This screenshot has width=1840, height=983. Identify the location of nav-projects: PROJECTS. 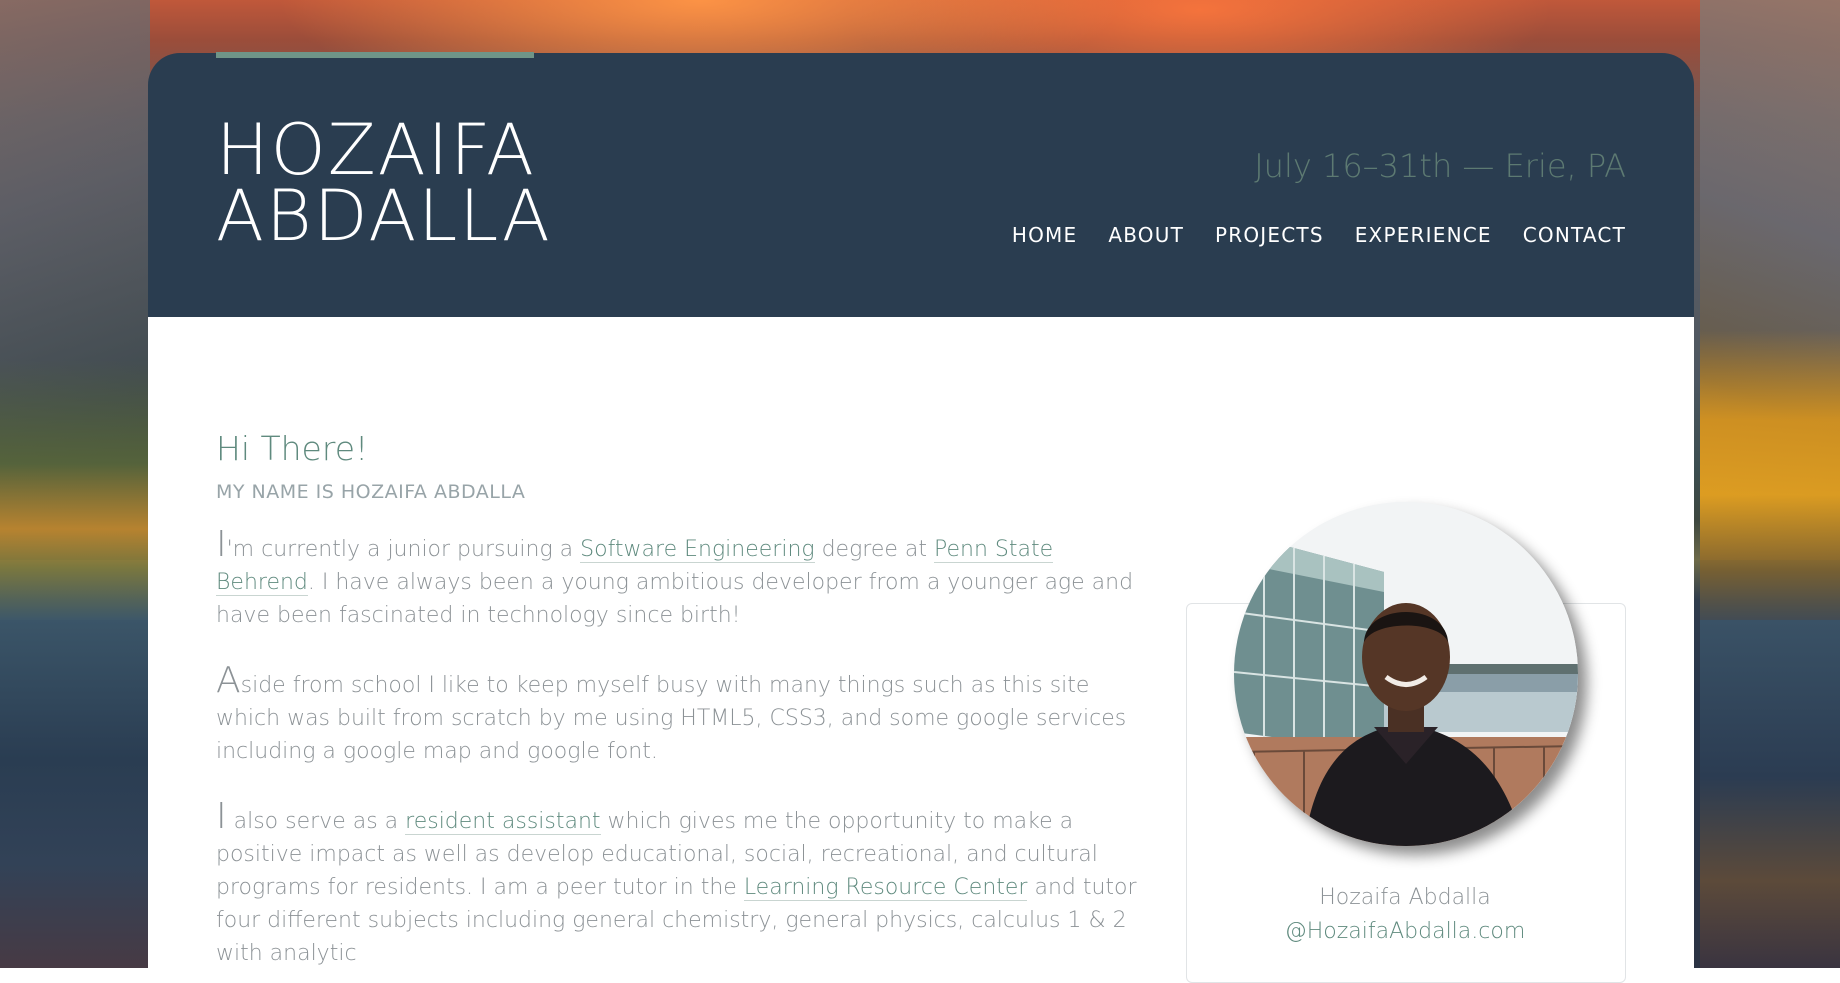
(1269, 235).